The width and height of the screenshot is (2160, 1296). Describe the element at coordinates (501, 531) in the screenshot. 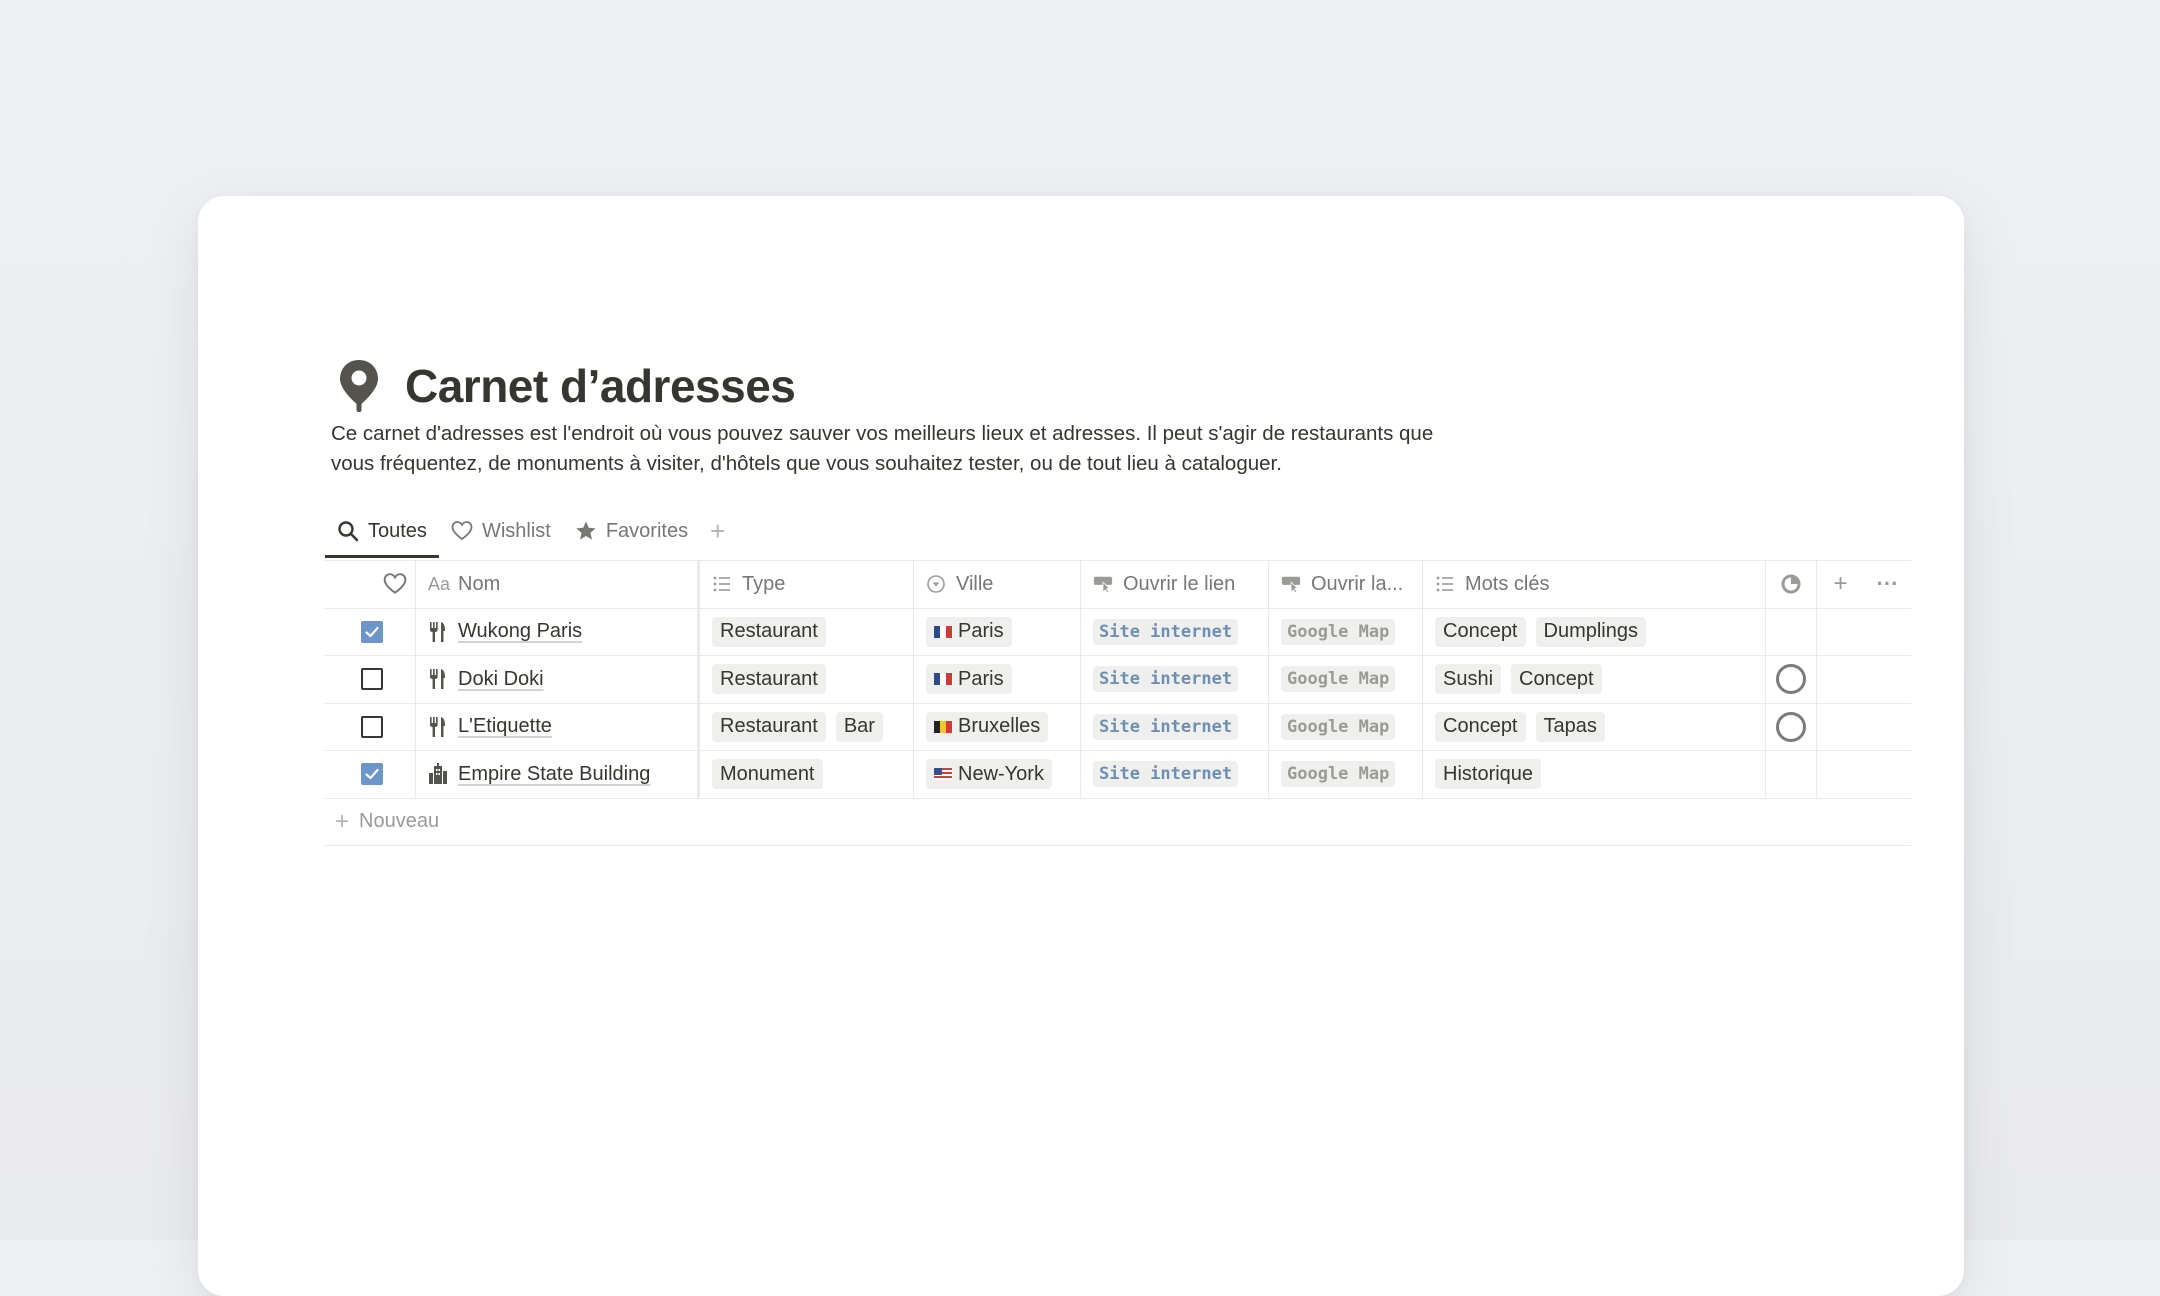

I see `tab-wishlist: Wishlist` at that location.